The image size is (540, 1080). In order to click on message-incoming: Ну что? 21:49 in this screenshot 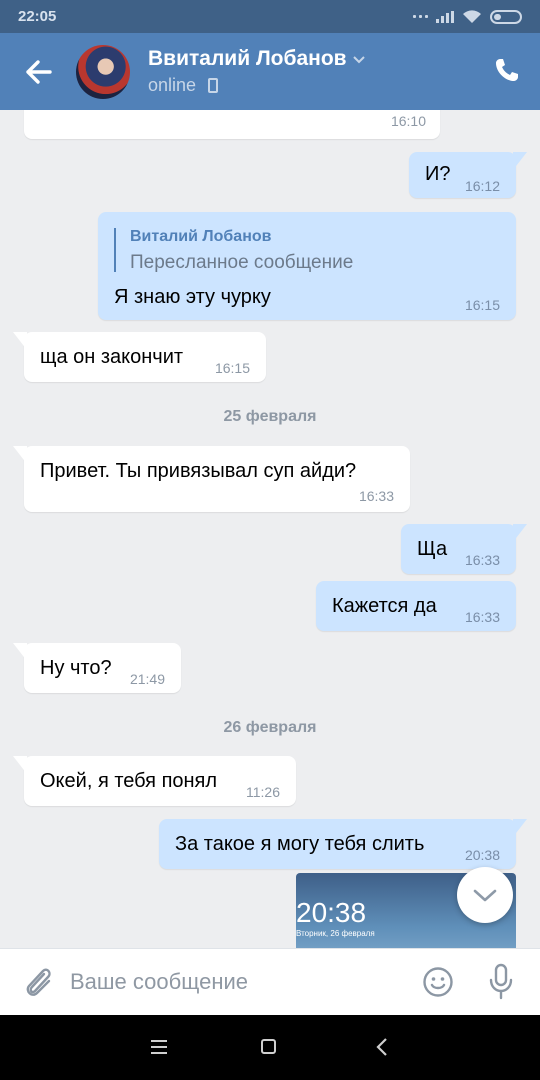, I will do `click(97, 668)`.